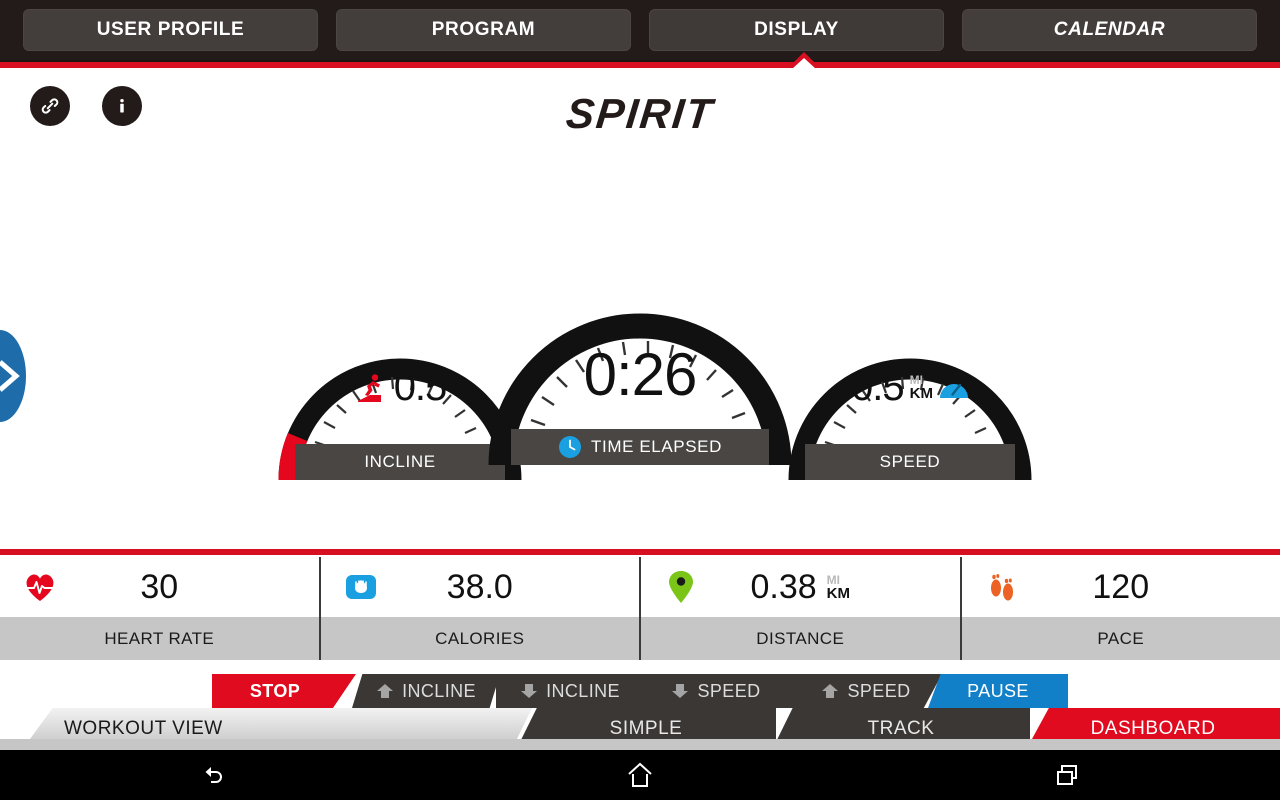  Describe the element at coordinates (10, 376) in the screenshot. I see `chevron-right-icon` at that location.